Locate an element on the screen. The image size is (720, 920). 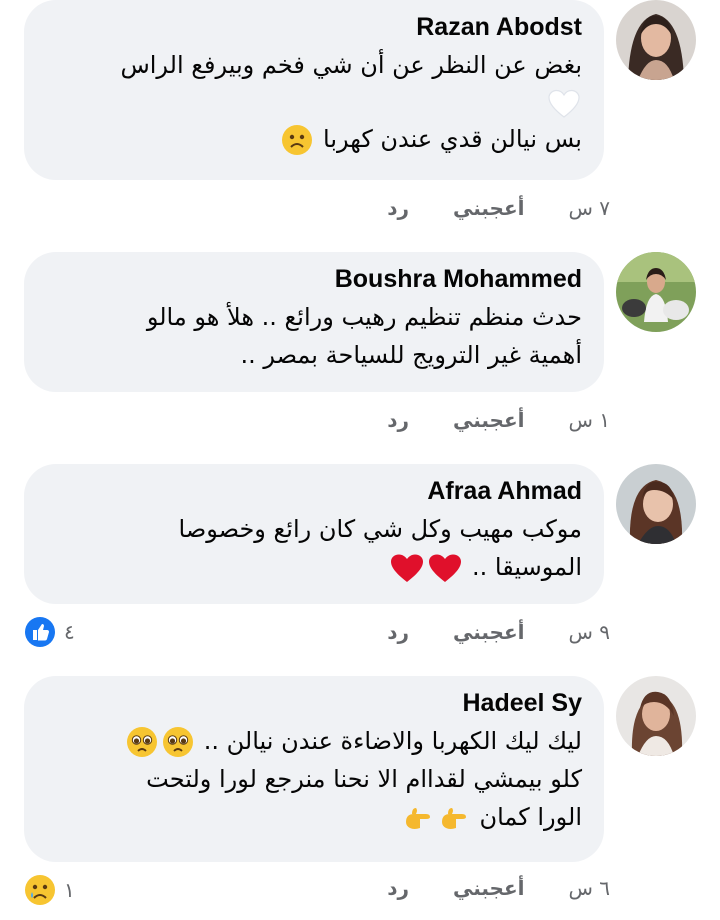
reaction-summary: ٤ is located at coordinates (49, 632).